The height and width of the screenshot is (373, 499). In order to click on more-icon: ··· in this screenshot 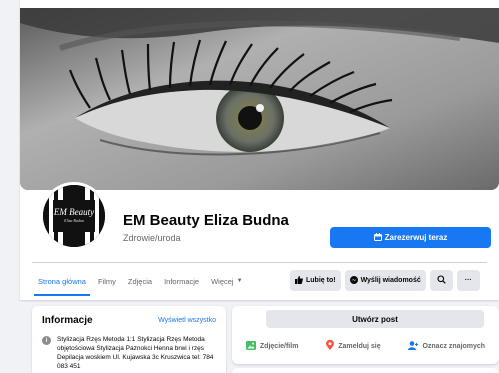, I will do `click(468, 280)`.